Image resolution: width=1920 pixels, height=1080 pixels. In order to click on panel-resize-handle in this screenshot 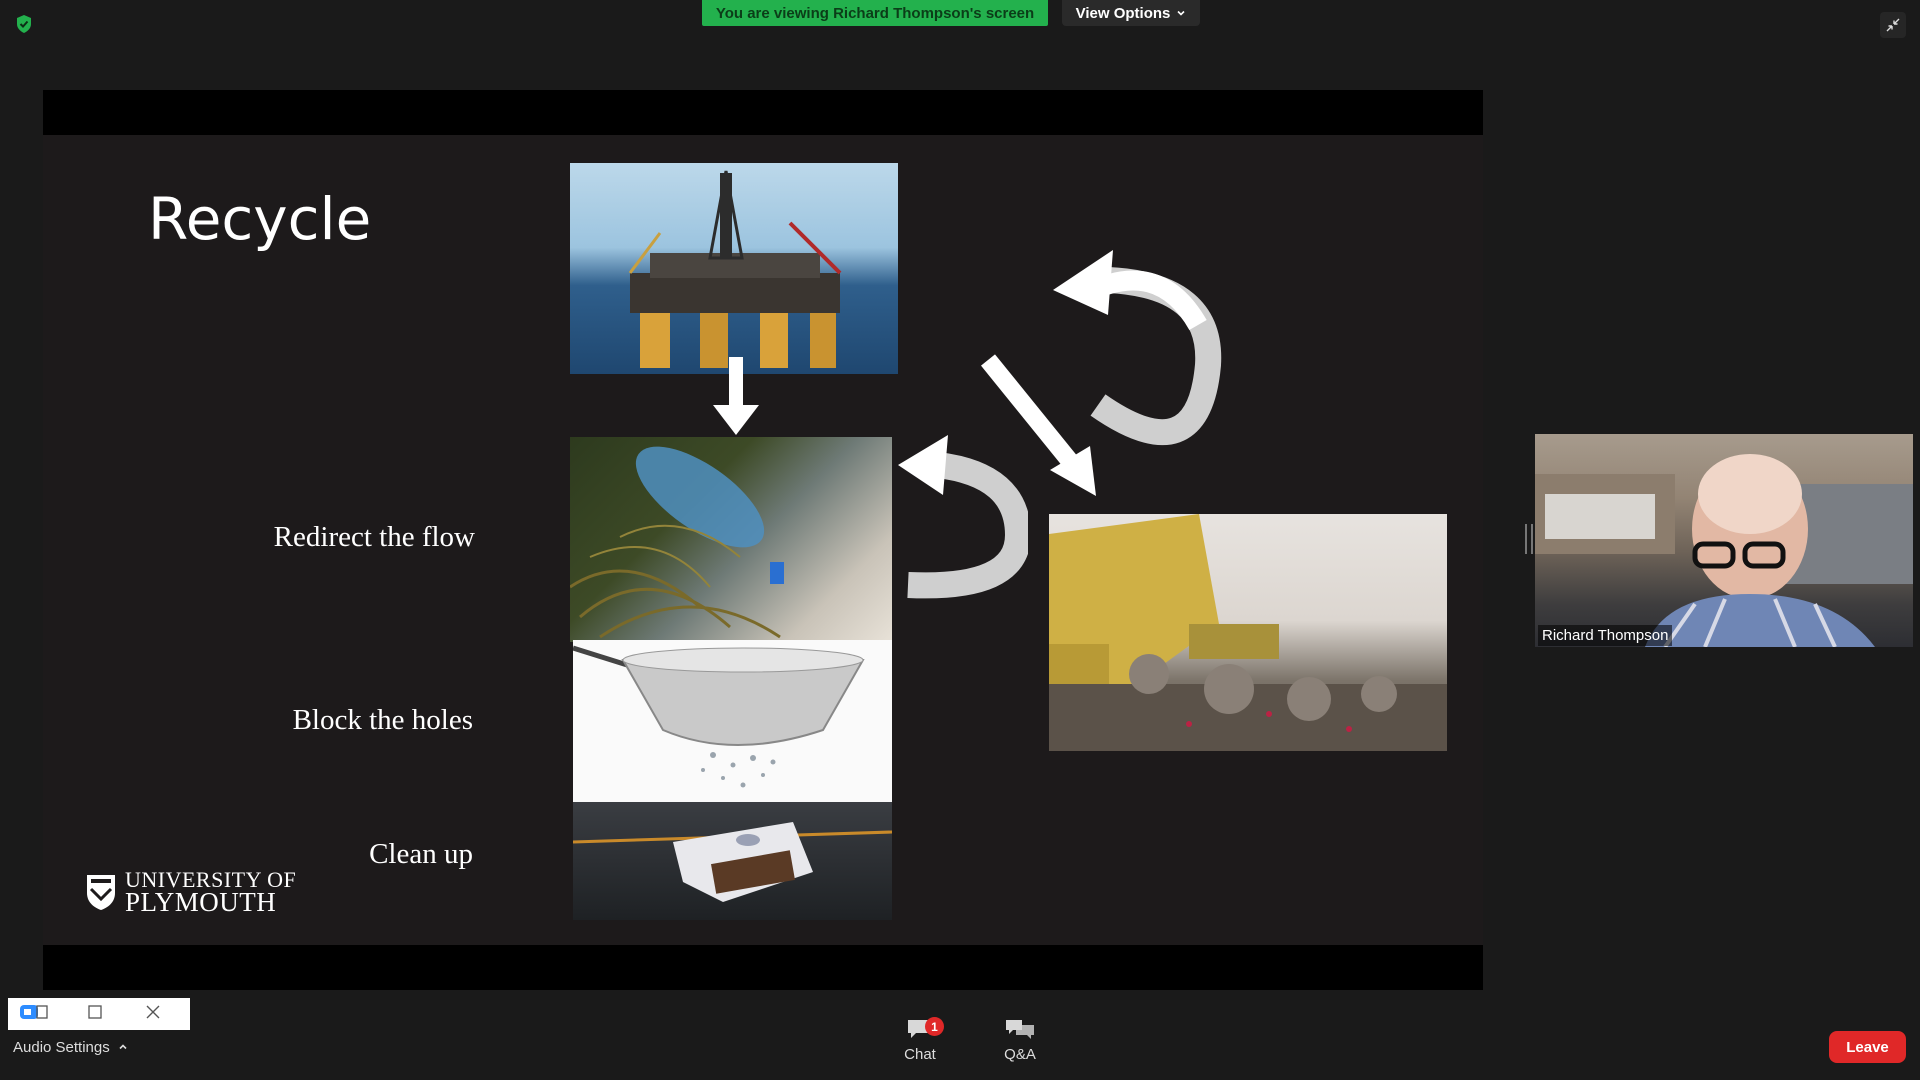, I will do `click(1529, 539)`.